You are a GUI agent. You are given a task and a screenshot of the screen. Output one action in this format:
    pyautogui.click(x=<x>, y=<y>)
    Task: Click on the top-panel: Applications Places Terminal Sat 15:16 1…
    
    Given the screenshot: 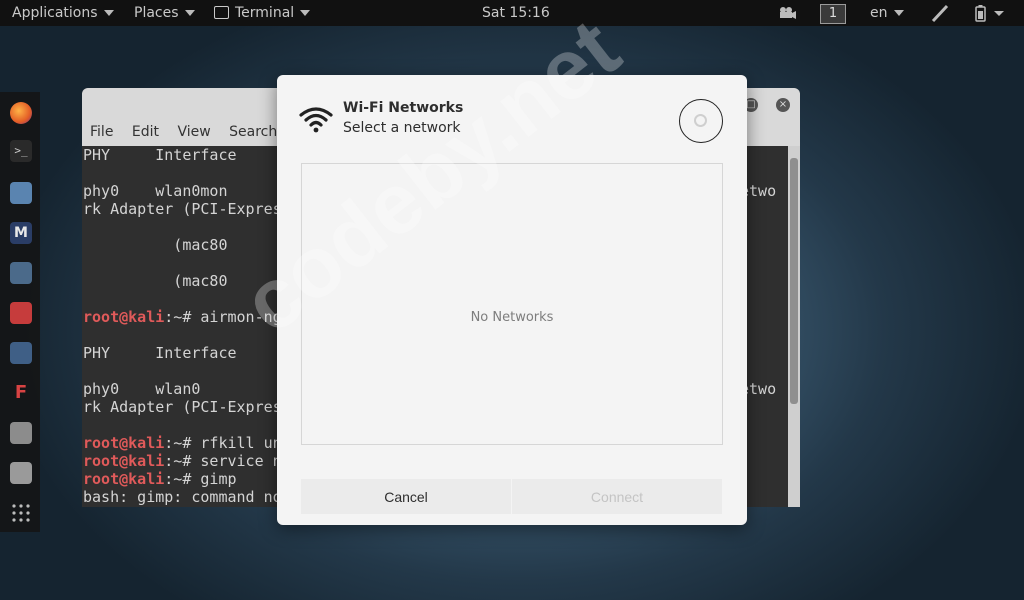 What is the action you would take?
    pyautogui.click(x=512, y=13)
    